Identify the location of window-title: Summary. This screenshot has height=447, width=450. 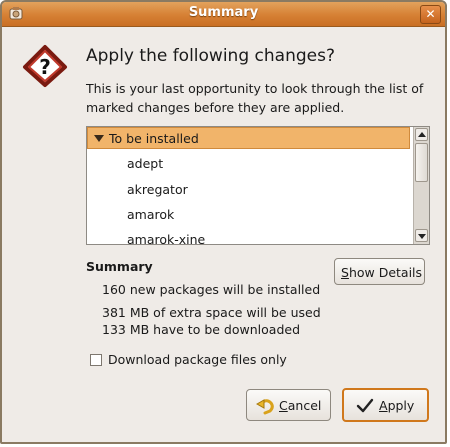
(223, 12).